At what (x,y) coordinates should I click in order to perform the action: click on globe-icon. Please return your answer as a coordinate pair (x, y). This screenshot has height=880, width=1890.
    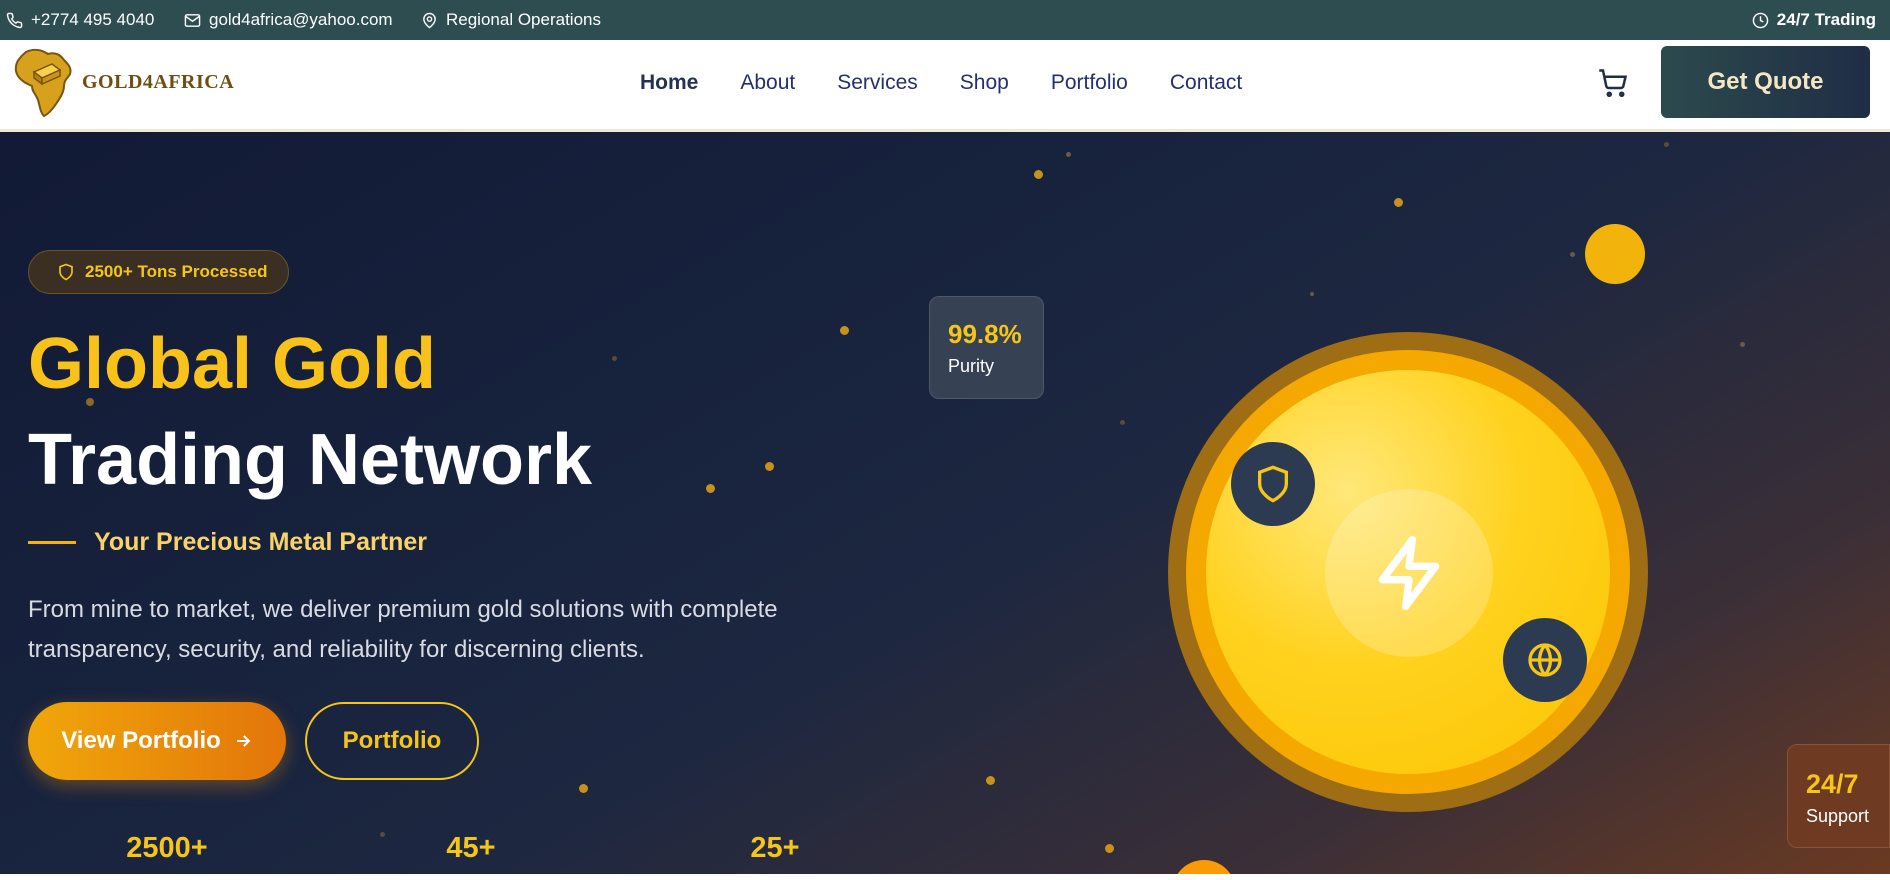
    Looking at the image, I should click on (1545, 660).